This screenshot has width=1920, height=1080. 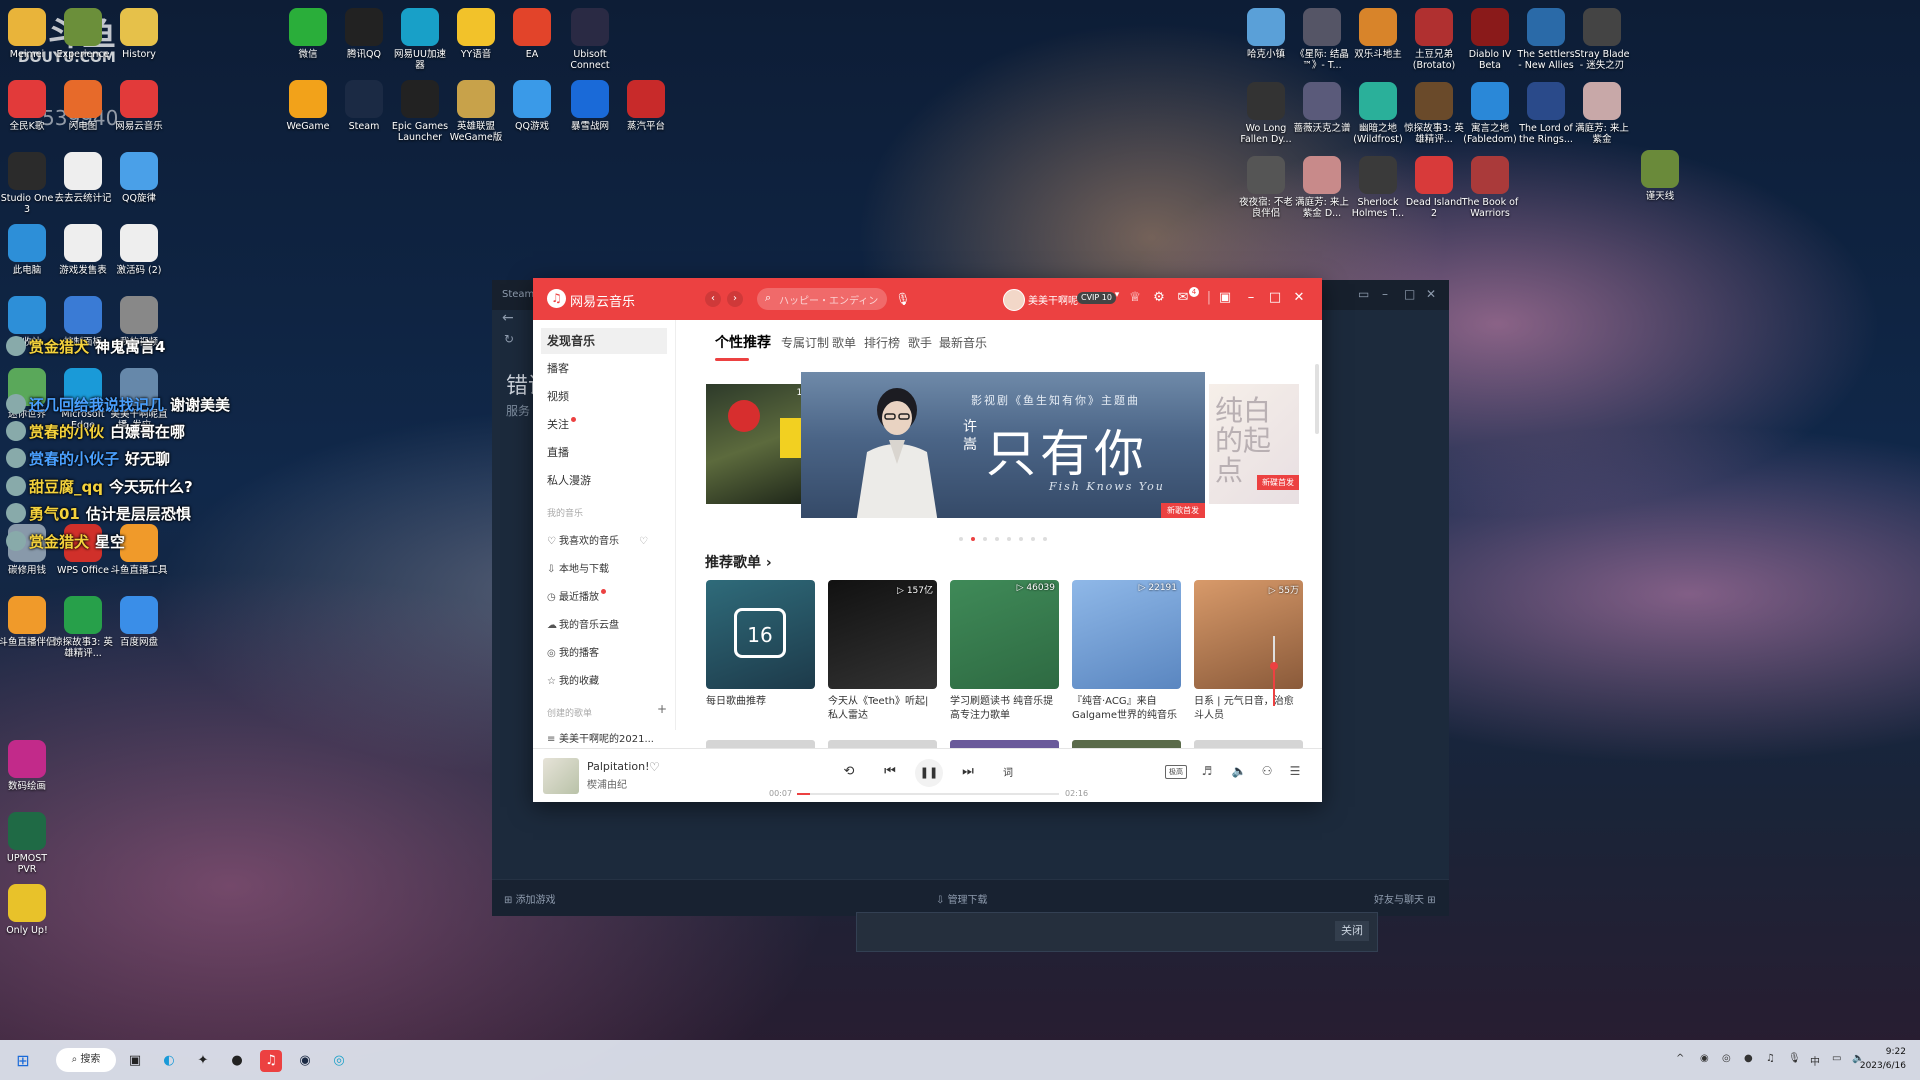 What do you see at coordinates (968, 771) in the screenshot?
I see `next-track-icon: ⏭` at bounding box center [968, 771].